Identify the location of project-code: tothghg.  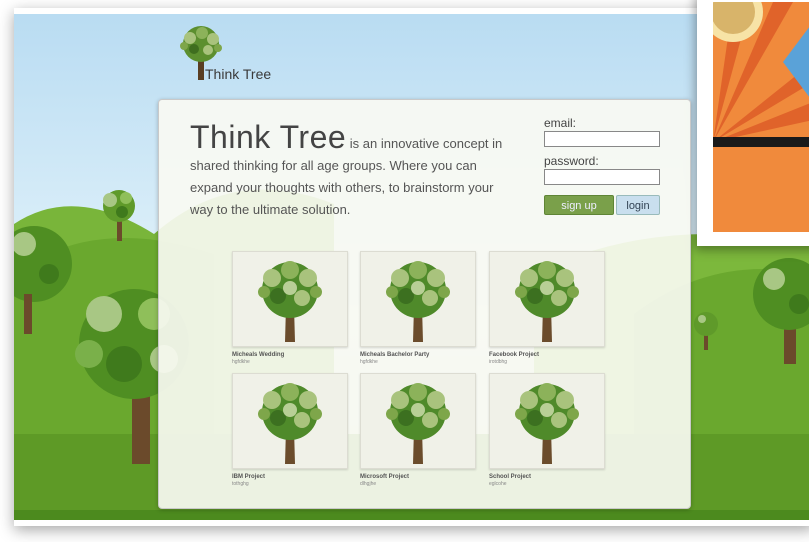
(240, 484).